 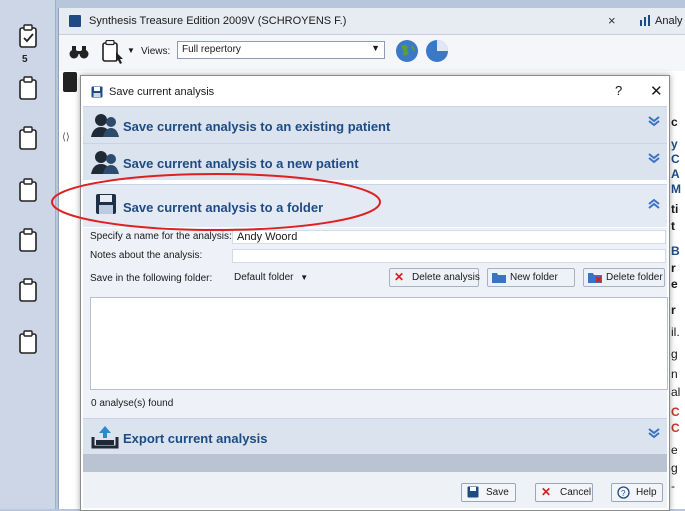 I want to click on left-sidebar: 5, so click(x=28, y=254).